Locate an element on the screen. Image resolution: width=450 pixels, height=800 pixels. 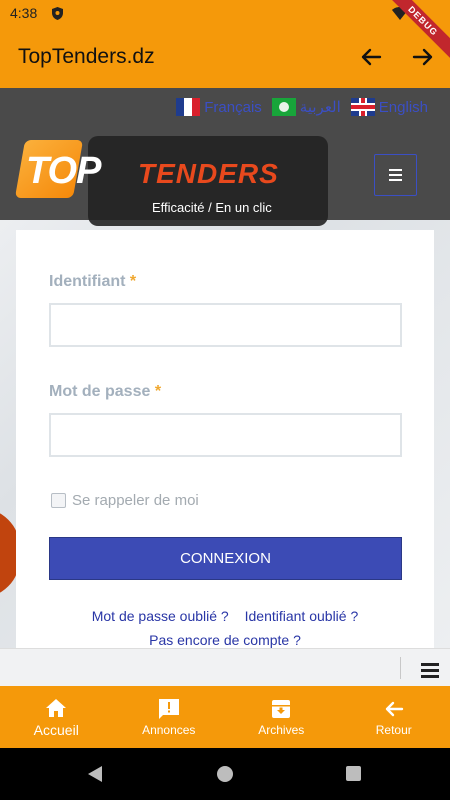
nav-annonces-label: Annonces is located at coordinates (169, 730).